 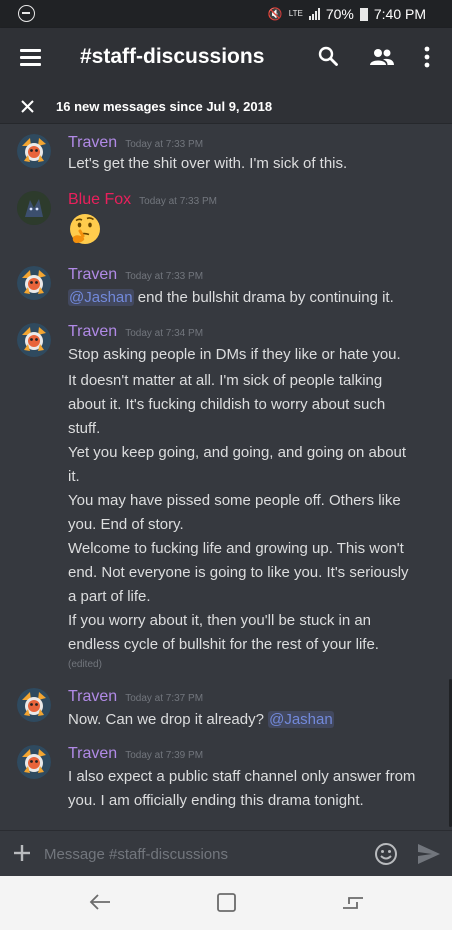 I want to click on message-text: it., so click(x=74, y=476).